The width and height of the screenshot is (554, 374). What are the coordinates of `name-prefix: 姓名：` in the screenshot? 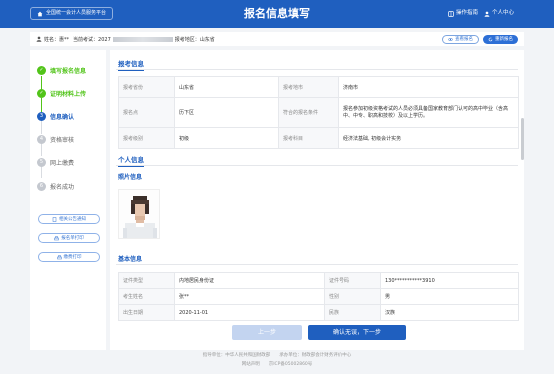 It's located at (52, 39).